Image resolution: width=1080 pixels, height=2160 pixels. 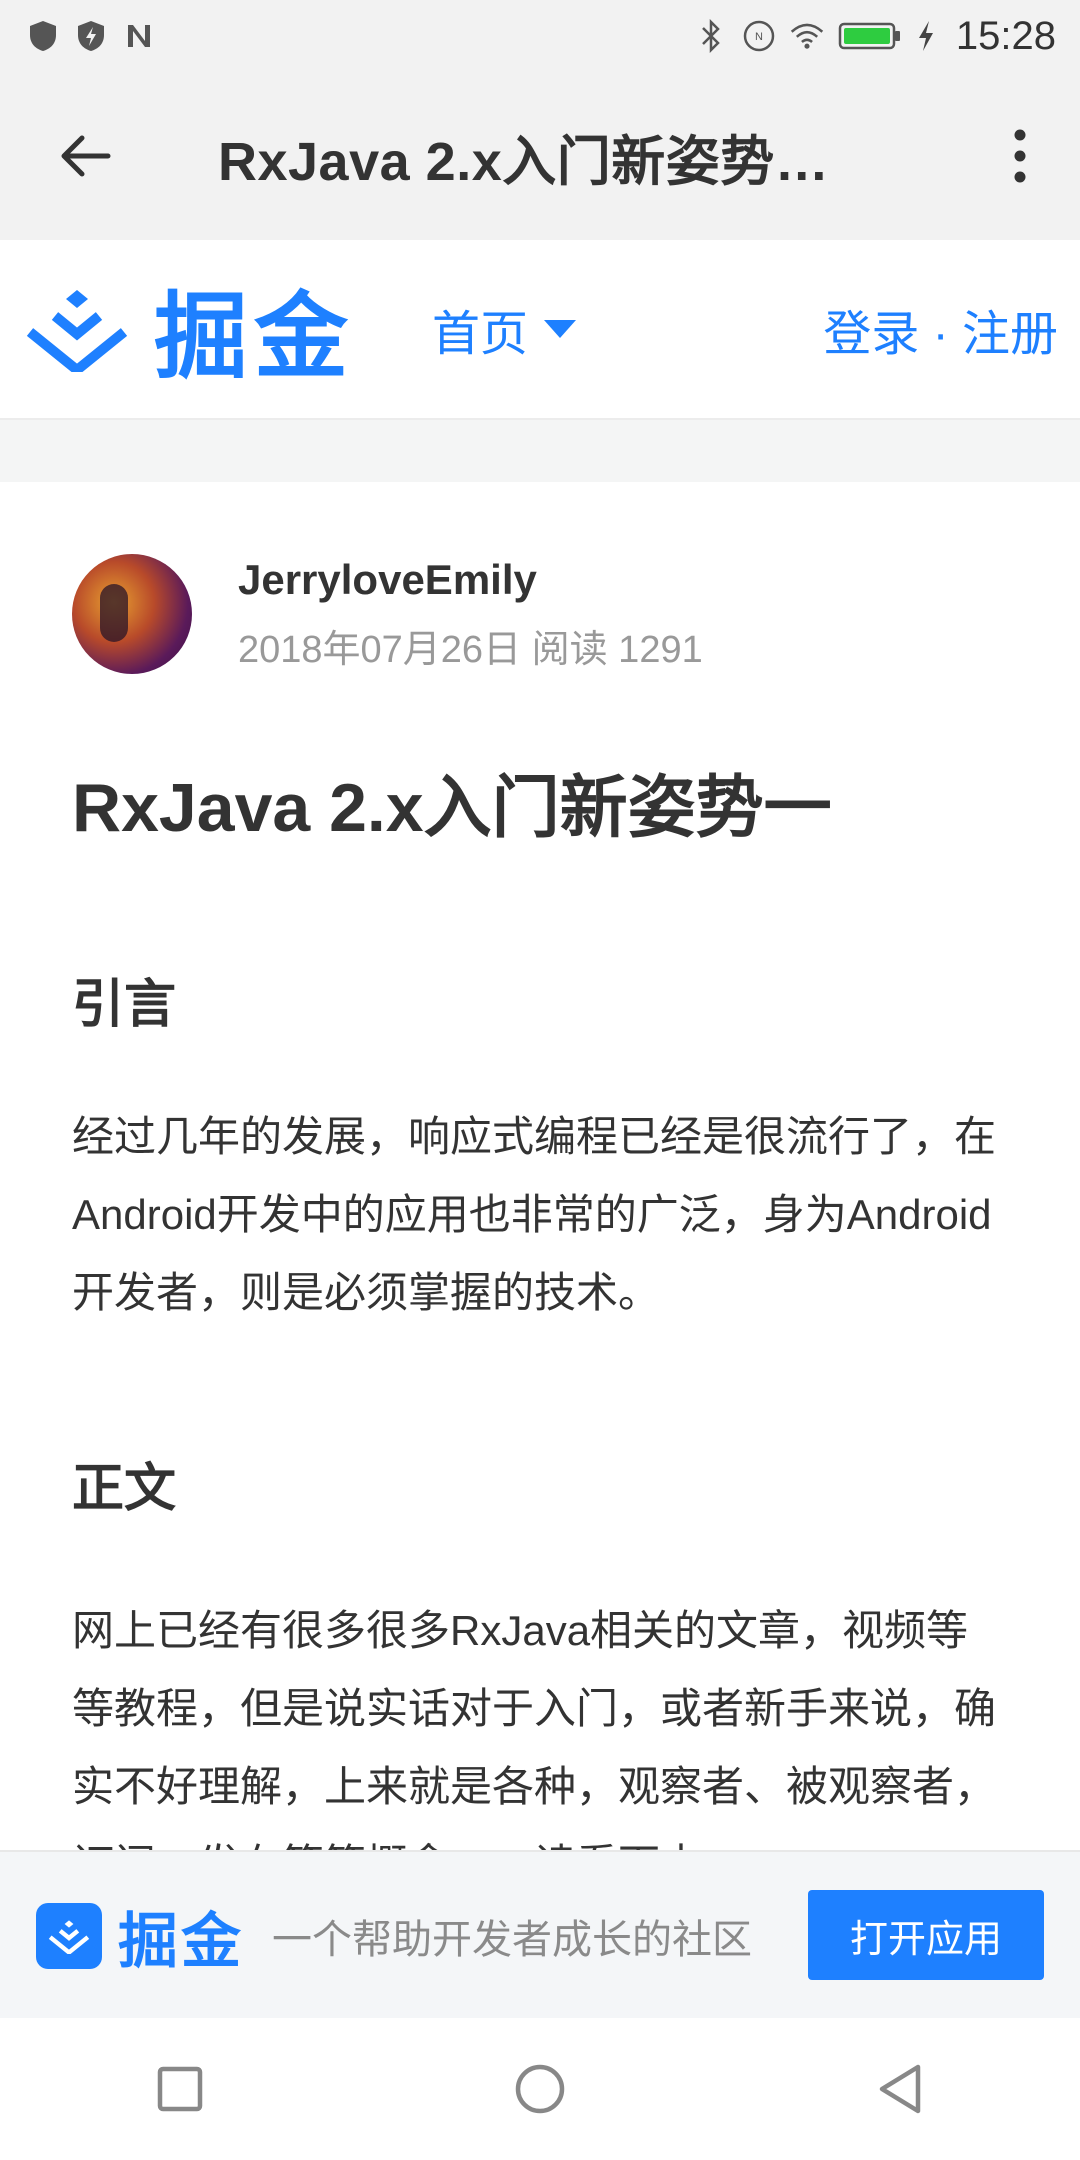 What do you see at coordinates (560, 329) in the screenshot?
I see `caret-down-icon` at bounding box center [560, 329].